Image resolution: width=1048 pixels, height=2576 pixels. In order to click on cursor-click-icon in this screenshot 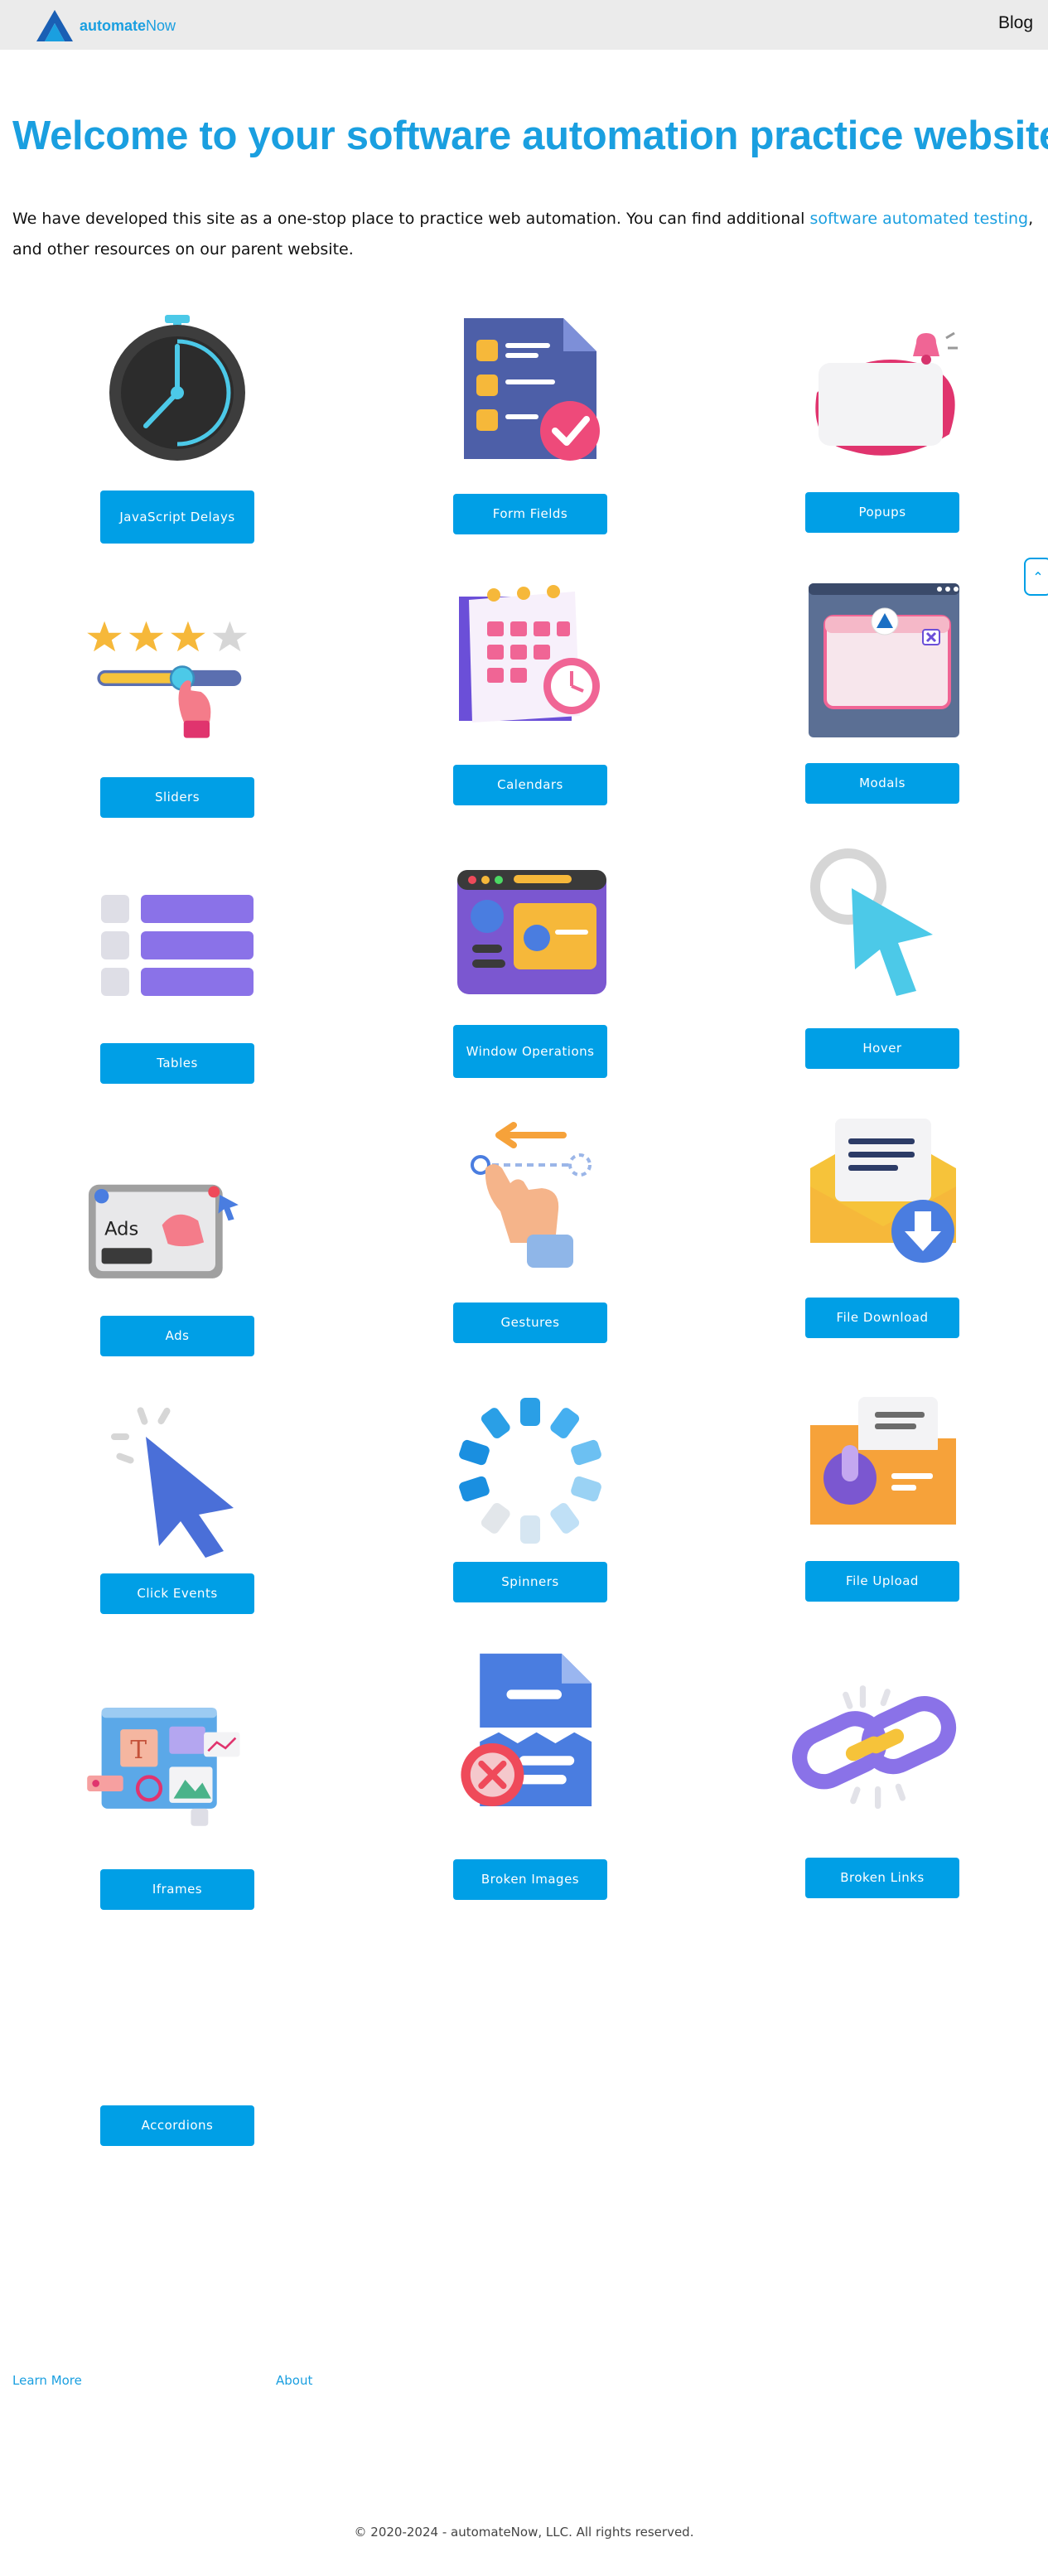, I will do `click(172, 1482)`.